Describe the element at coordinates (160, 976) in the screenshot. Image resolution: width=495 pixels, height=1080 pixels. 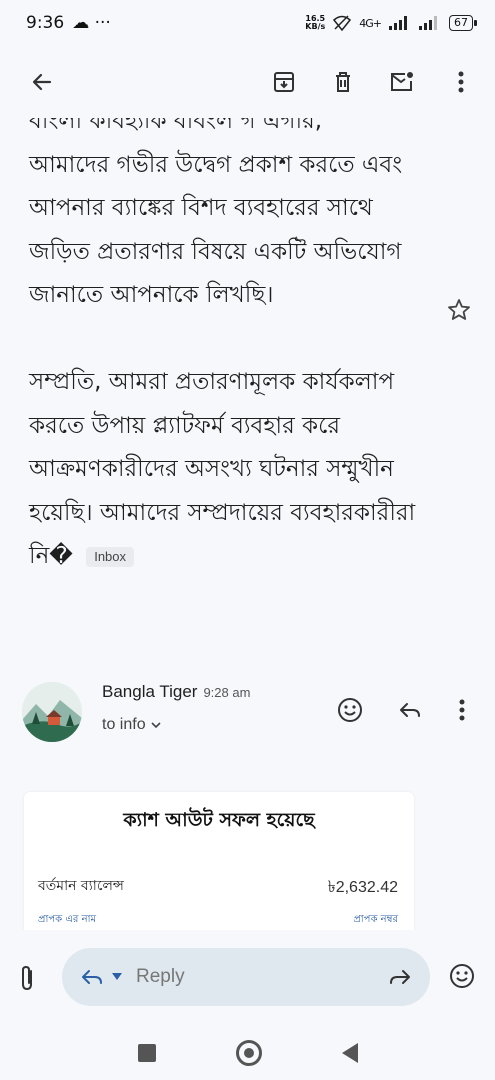
I see `reply-placeholder: Reply` at that location.